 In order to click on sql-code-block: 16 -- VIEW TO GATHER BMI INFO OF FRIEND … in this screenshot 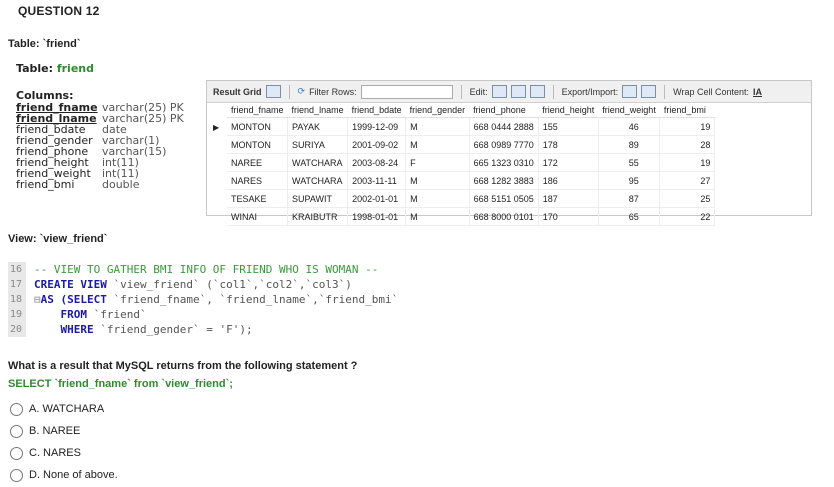, I will do `click(268, 302)`.